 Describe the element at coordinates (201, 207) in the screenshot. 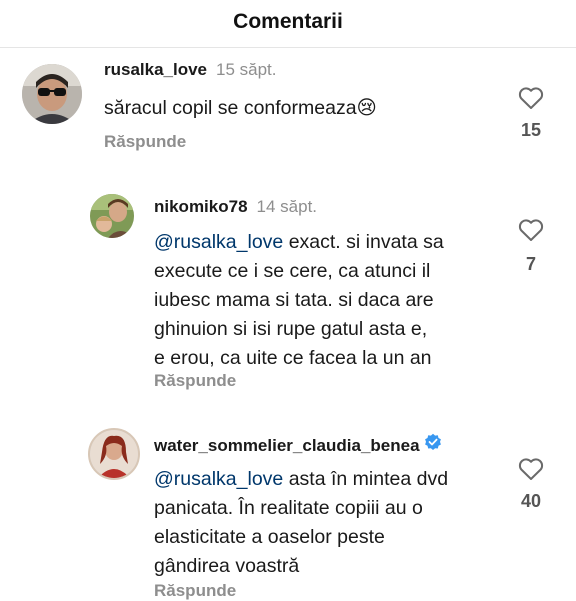

I see `username: nikomiko78` at that location.